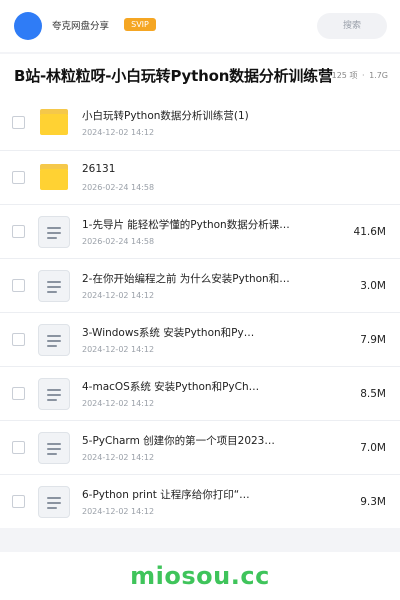  I want to click on file-size: 7.0M, so click(373, 448).